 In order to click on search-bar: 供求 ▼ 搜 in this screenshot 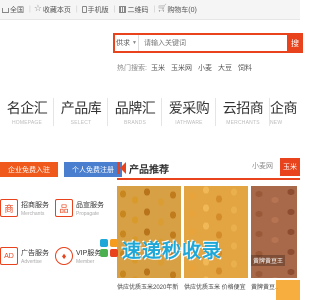, I will do `click(208, 43)`.